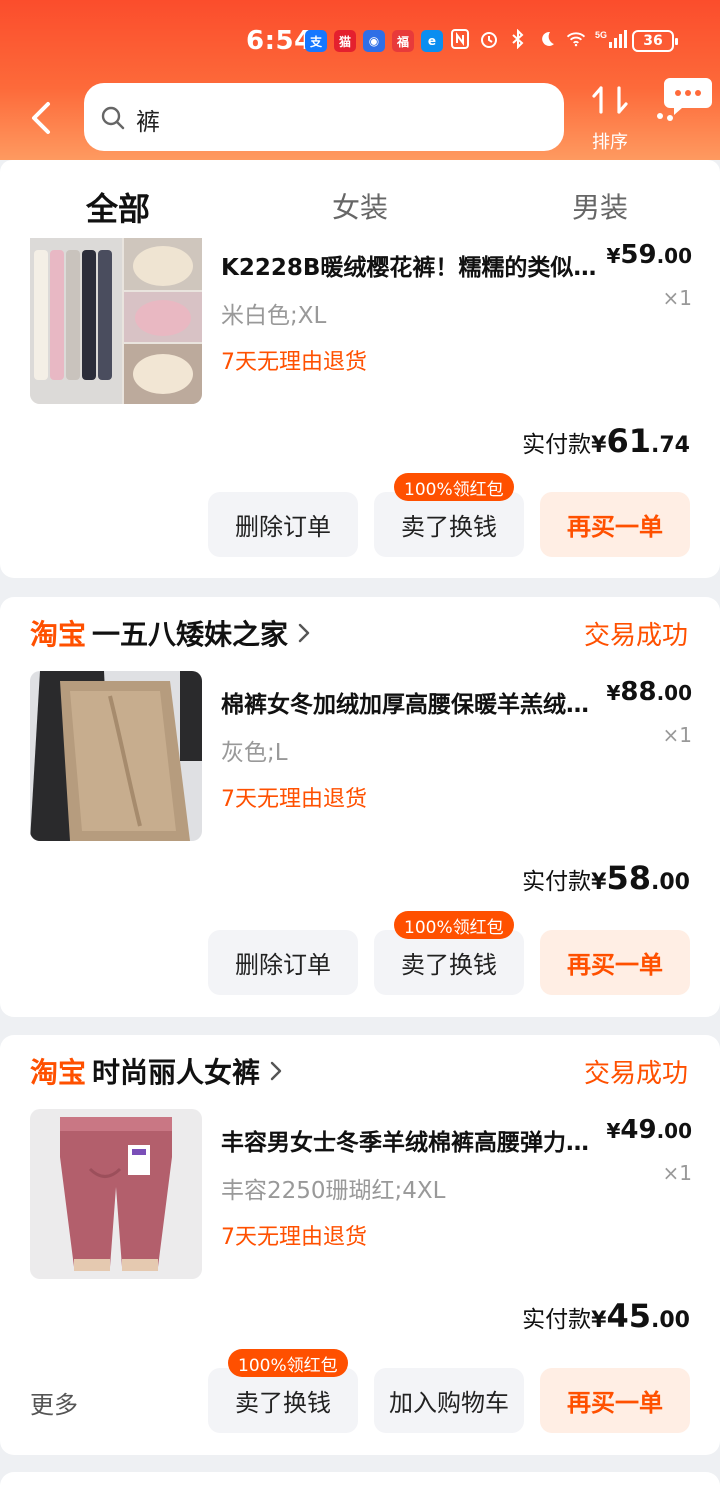 This screenshot has width=720, height=1485. What do you see at coordinates (360, 80) in the screenshot?
I see `header: 6:54 支 猫 ◉ 福 e 5G 36 裤 排序` at bounding box center [360, 80].